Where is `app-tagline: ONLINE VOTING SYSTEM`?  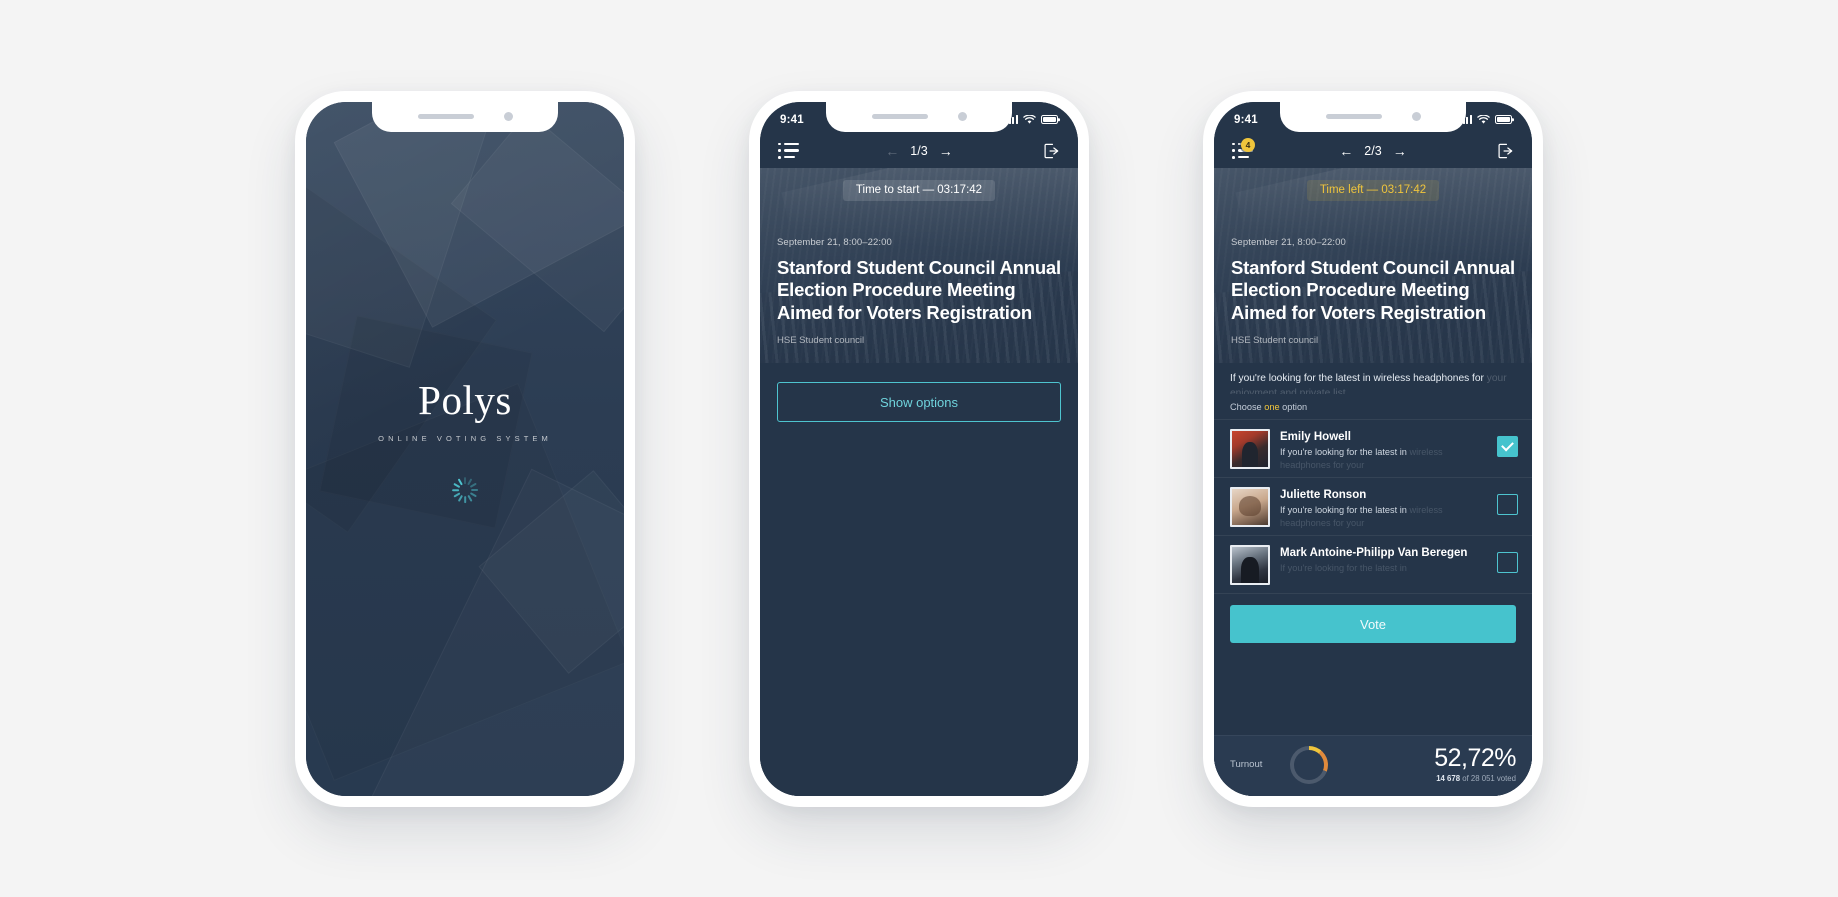 app-tagline: ONLINE VOTING SYSTEM is located at coordinates (465, 438).